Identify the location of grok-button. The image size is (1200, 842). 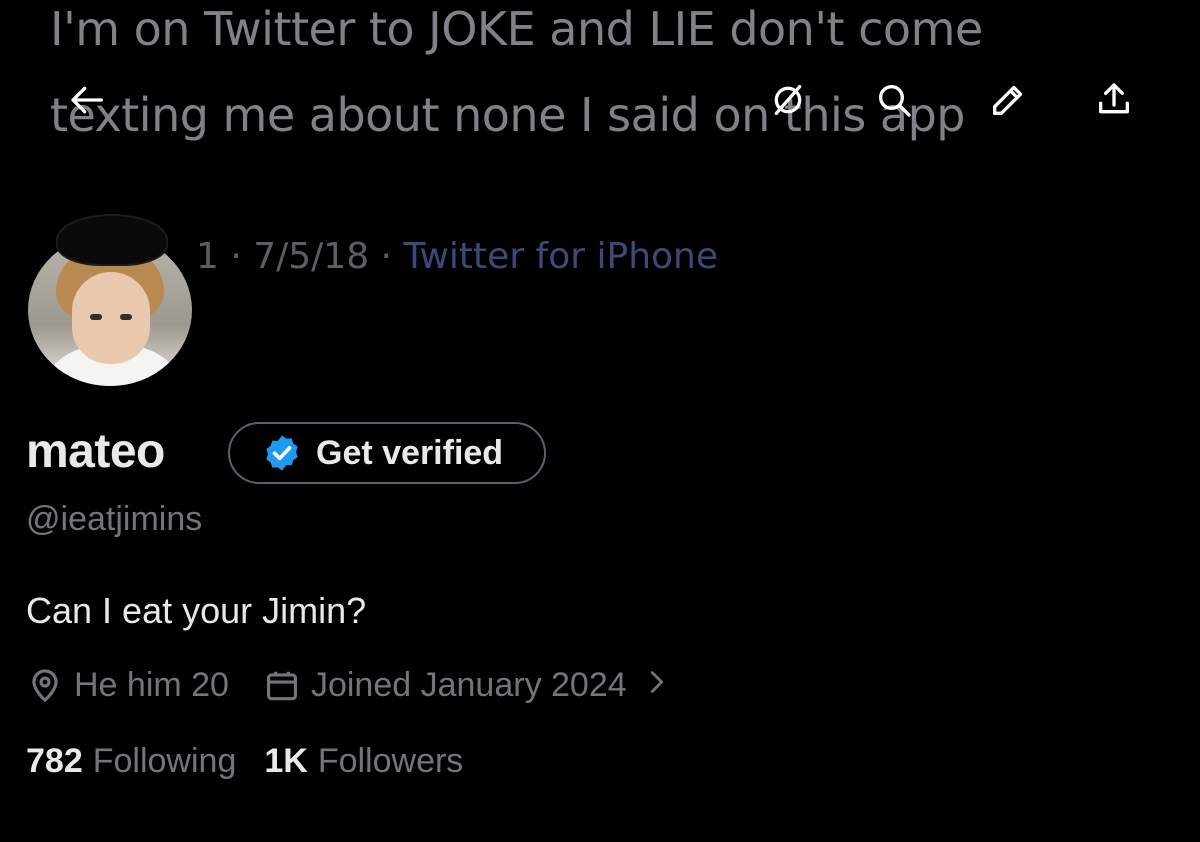
(788, 100).